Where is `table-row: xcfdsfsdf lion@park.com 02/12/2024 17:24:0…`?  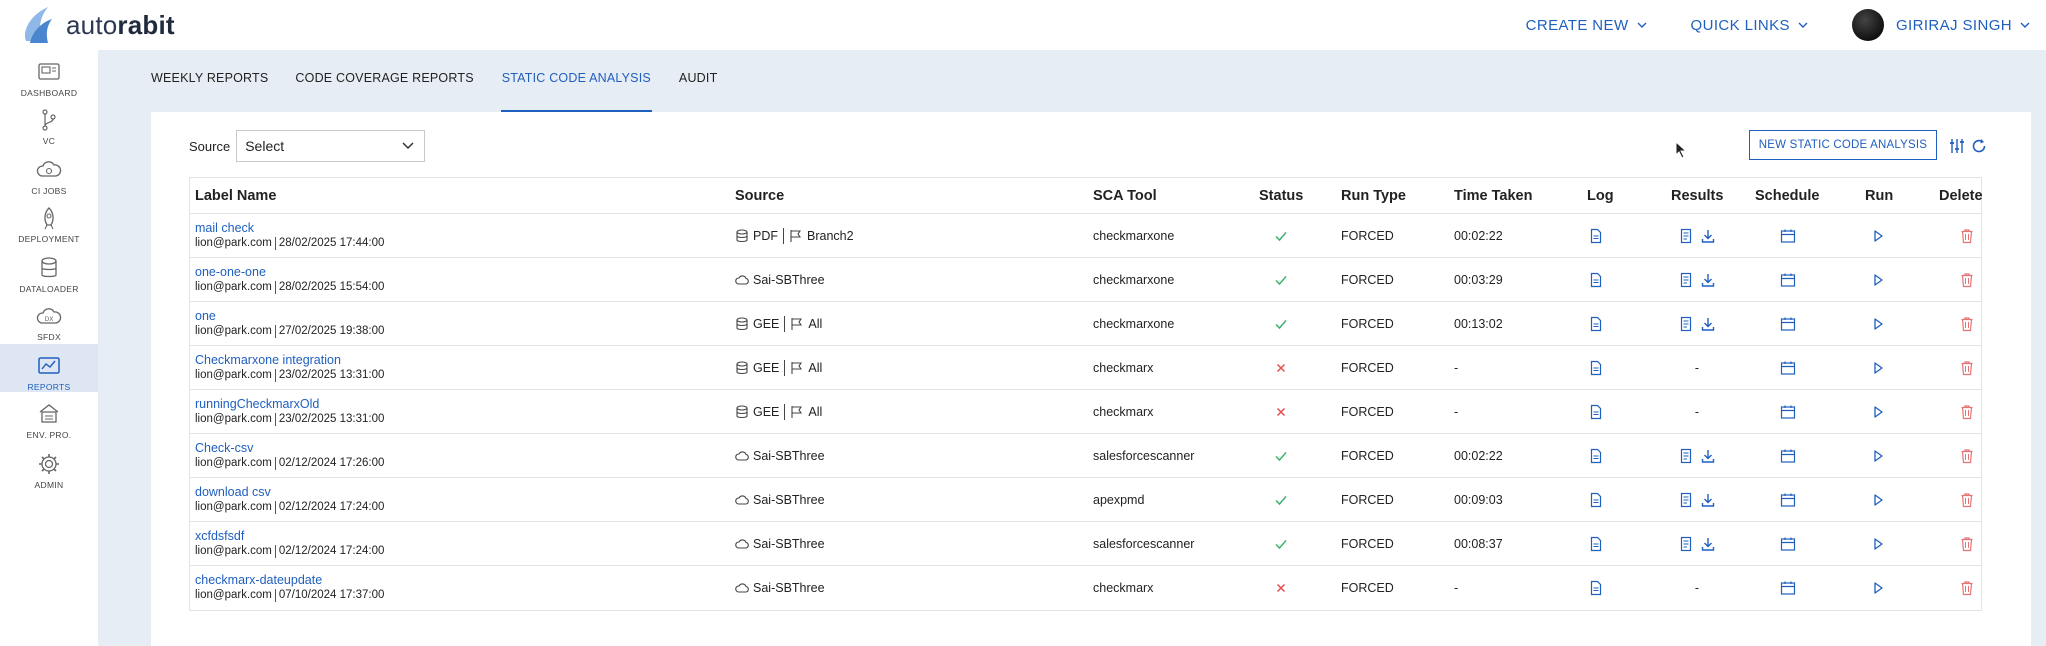
table-row: xcfdsfsdf lion@park.com 02/12/2024 17:24:0… is located at coordinates (1085, 544).